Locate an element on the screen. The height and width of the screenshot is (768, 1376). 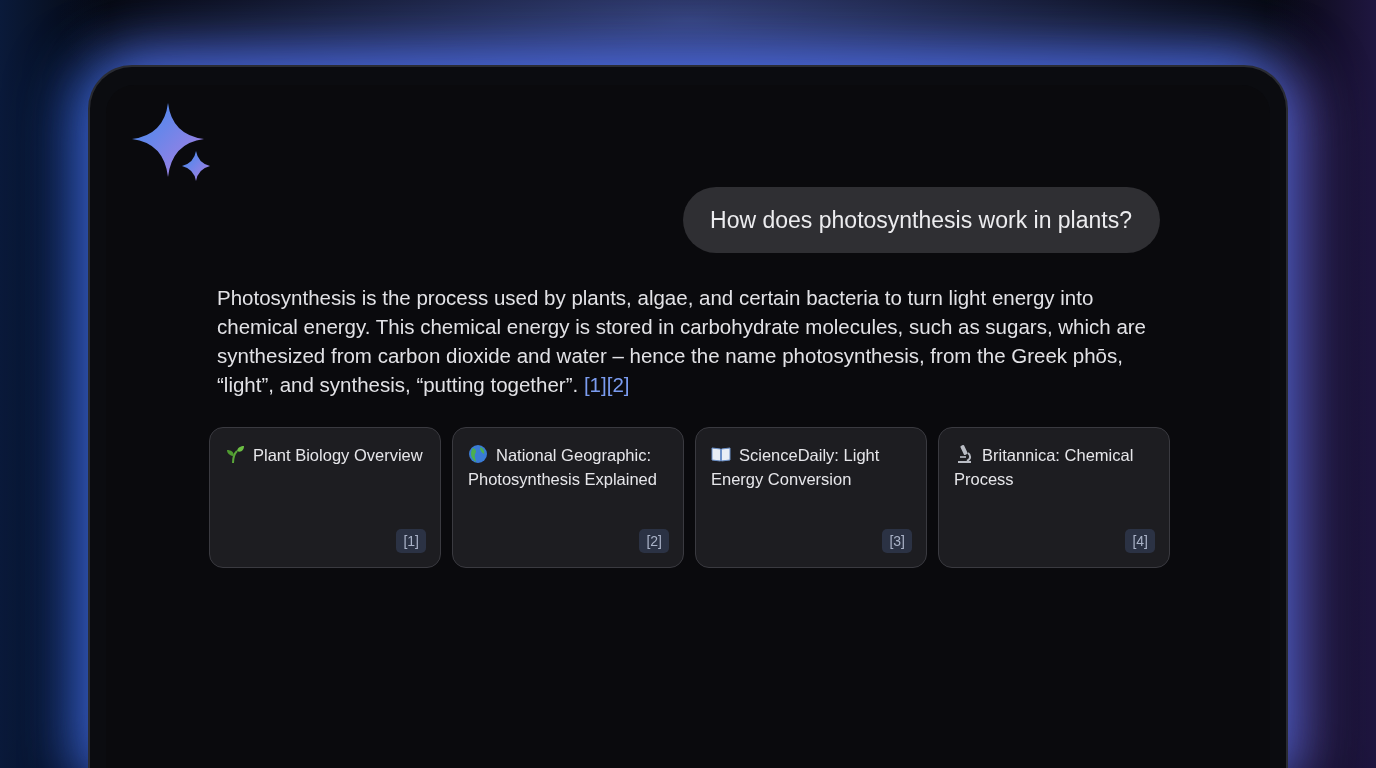
reference-number: [2] is located at coordinates (654, 541).